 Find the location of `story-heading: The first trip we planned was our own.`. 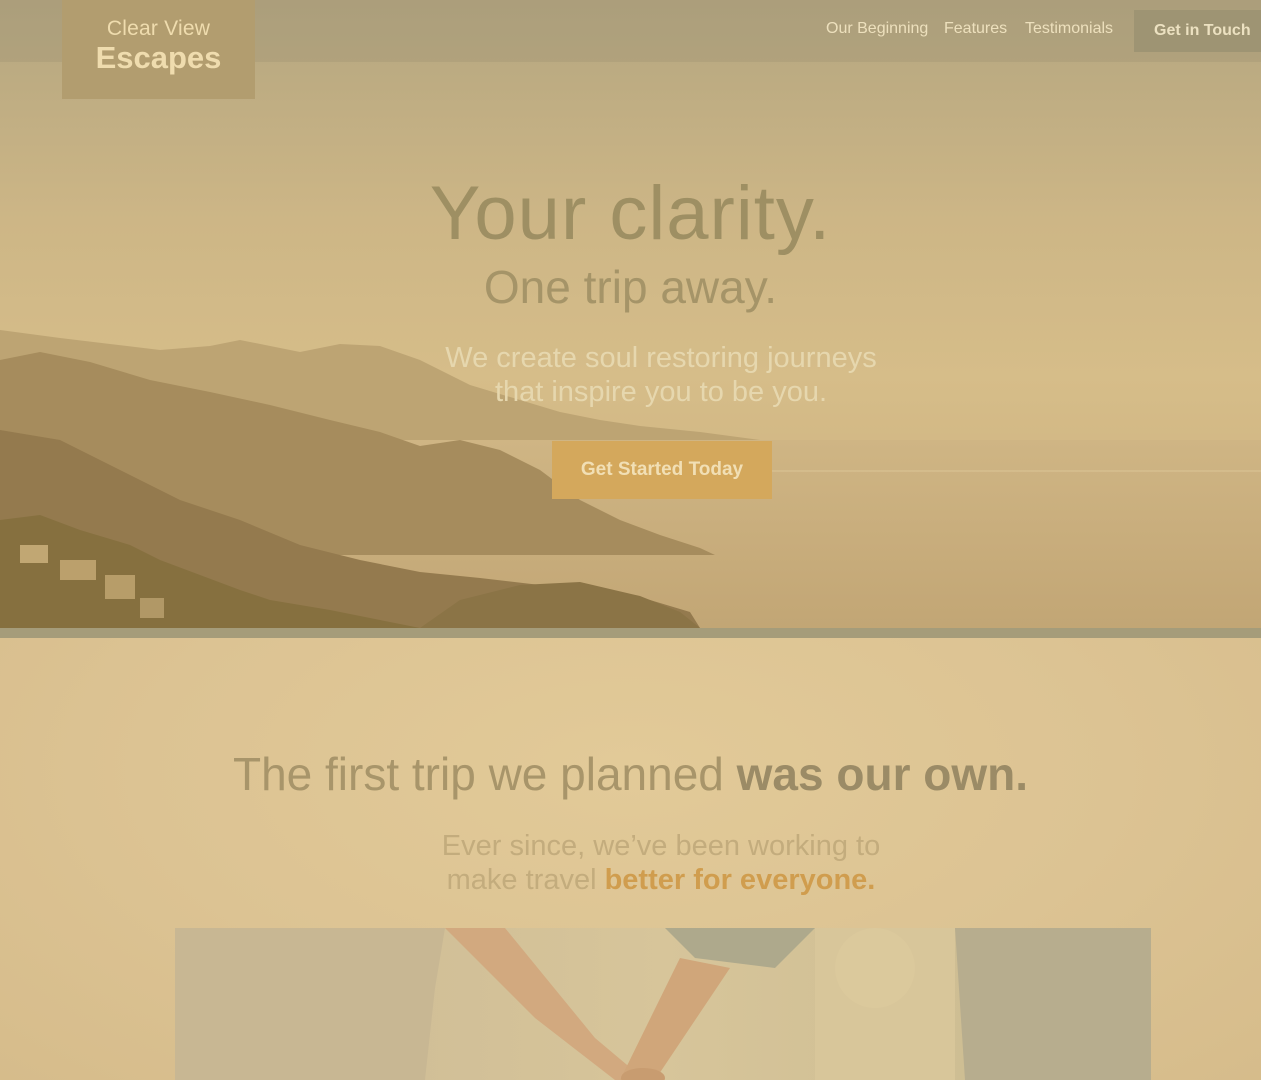

story-heading: The first trip we planned was our own. is located at coordinates (630, 774).